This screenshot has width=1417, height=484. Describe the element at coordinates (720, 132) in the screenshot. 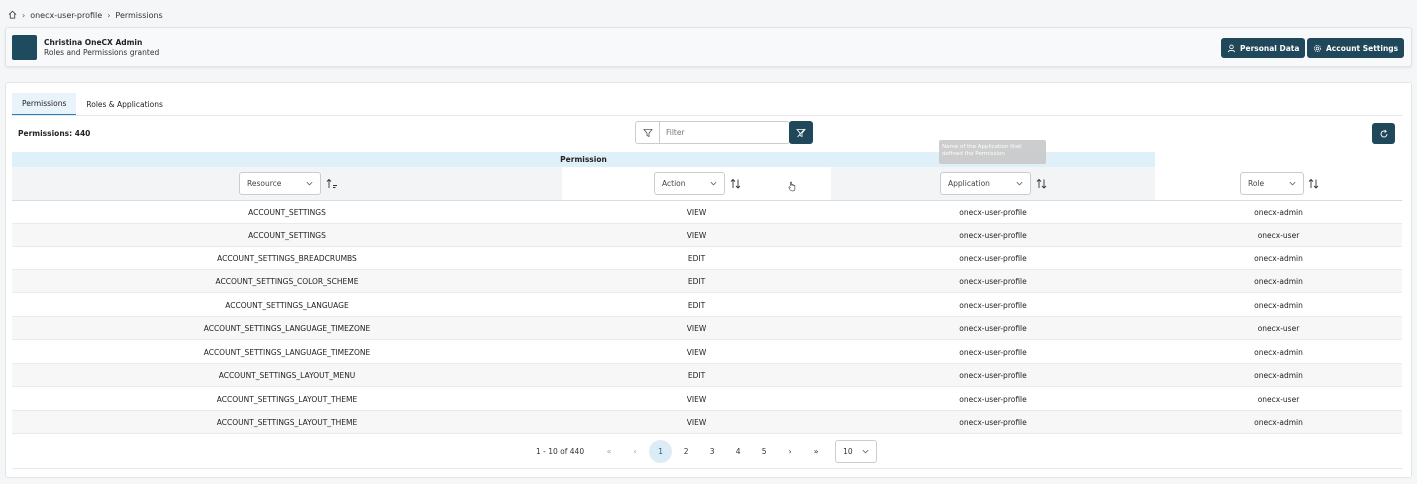

I see `filter-input` at that location.